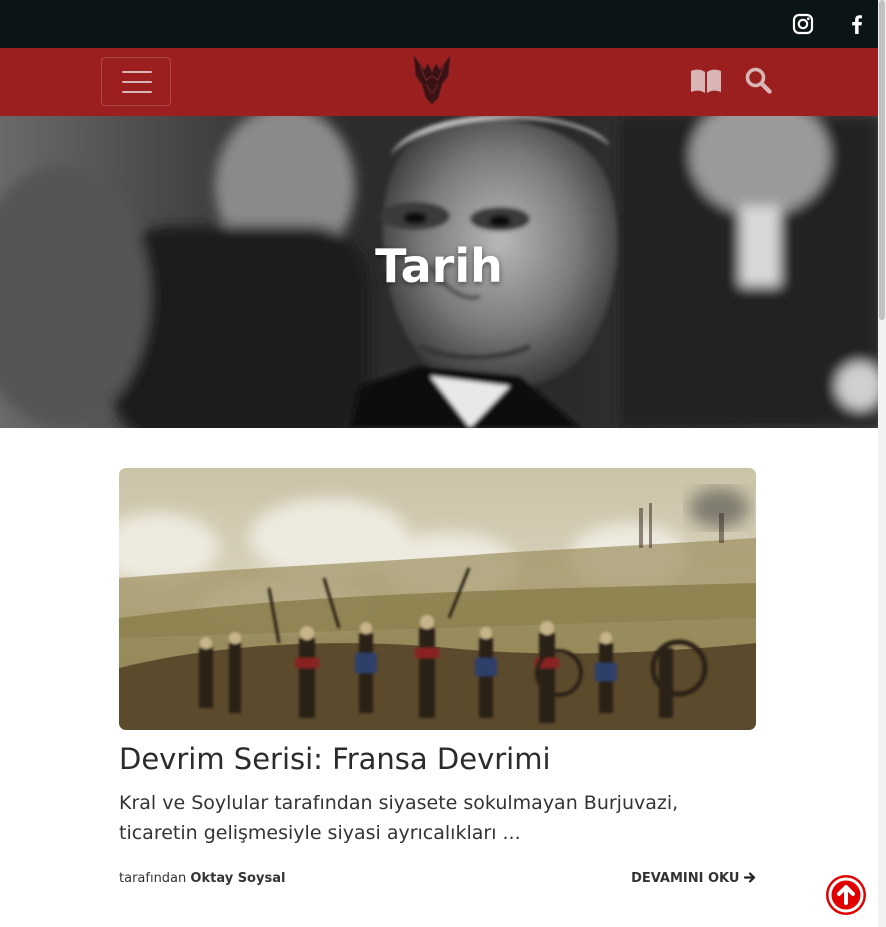 Image resolution: width=886 pixels, height=927 pixels. What do you see at coordinates (706, 81) in the screenshot?
I see `open-book-icon` at bounding box center [706, 81].